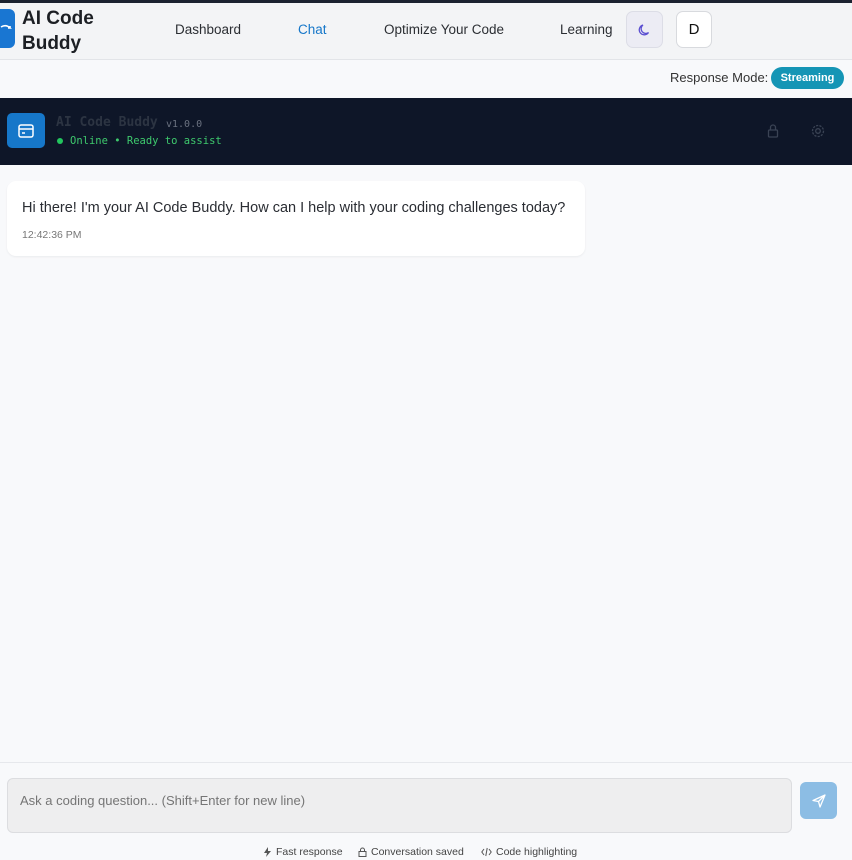  I want to click on response-mode-label: Response Mode:, so click(719, 77).